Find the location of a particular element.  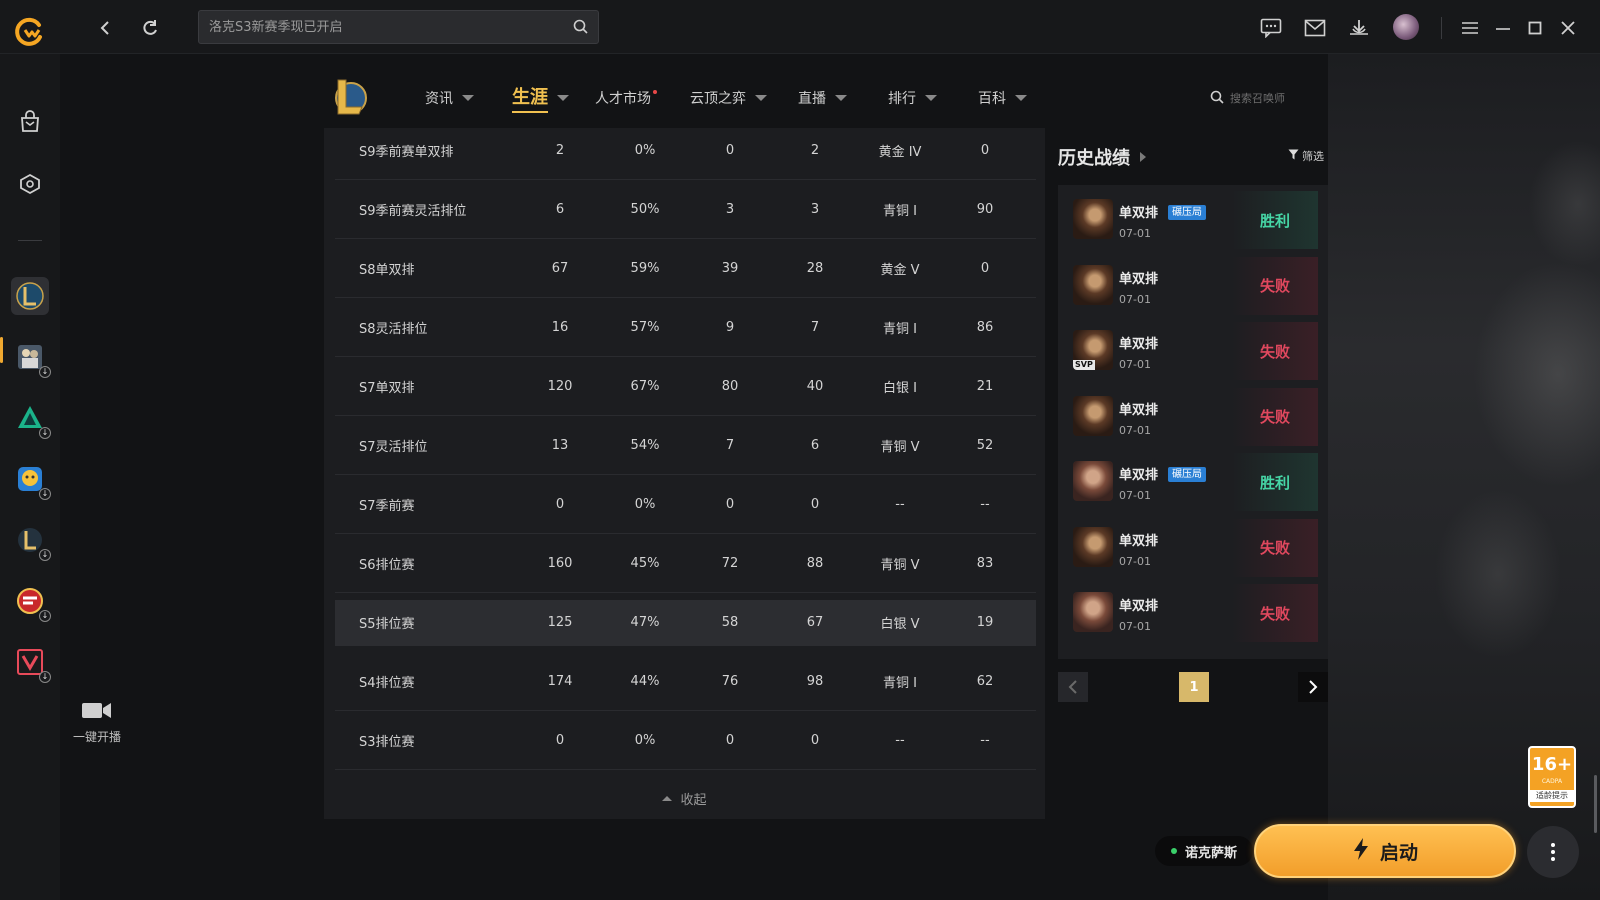

table-row: S8灵活排位 16 57% 9 7 青铜 I 86 is located at coordinates (685, 328).